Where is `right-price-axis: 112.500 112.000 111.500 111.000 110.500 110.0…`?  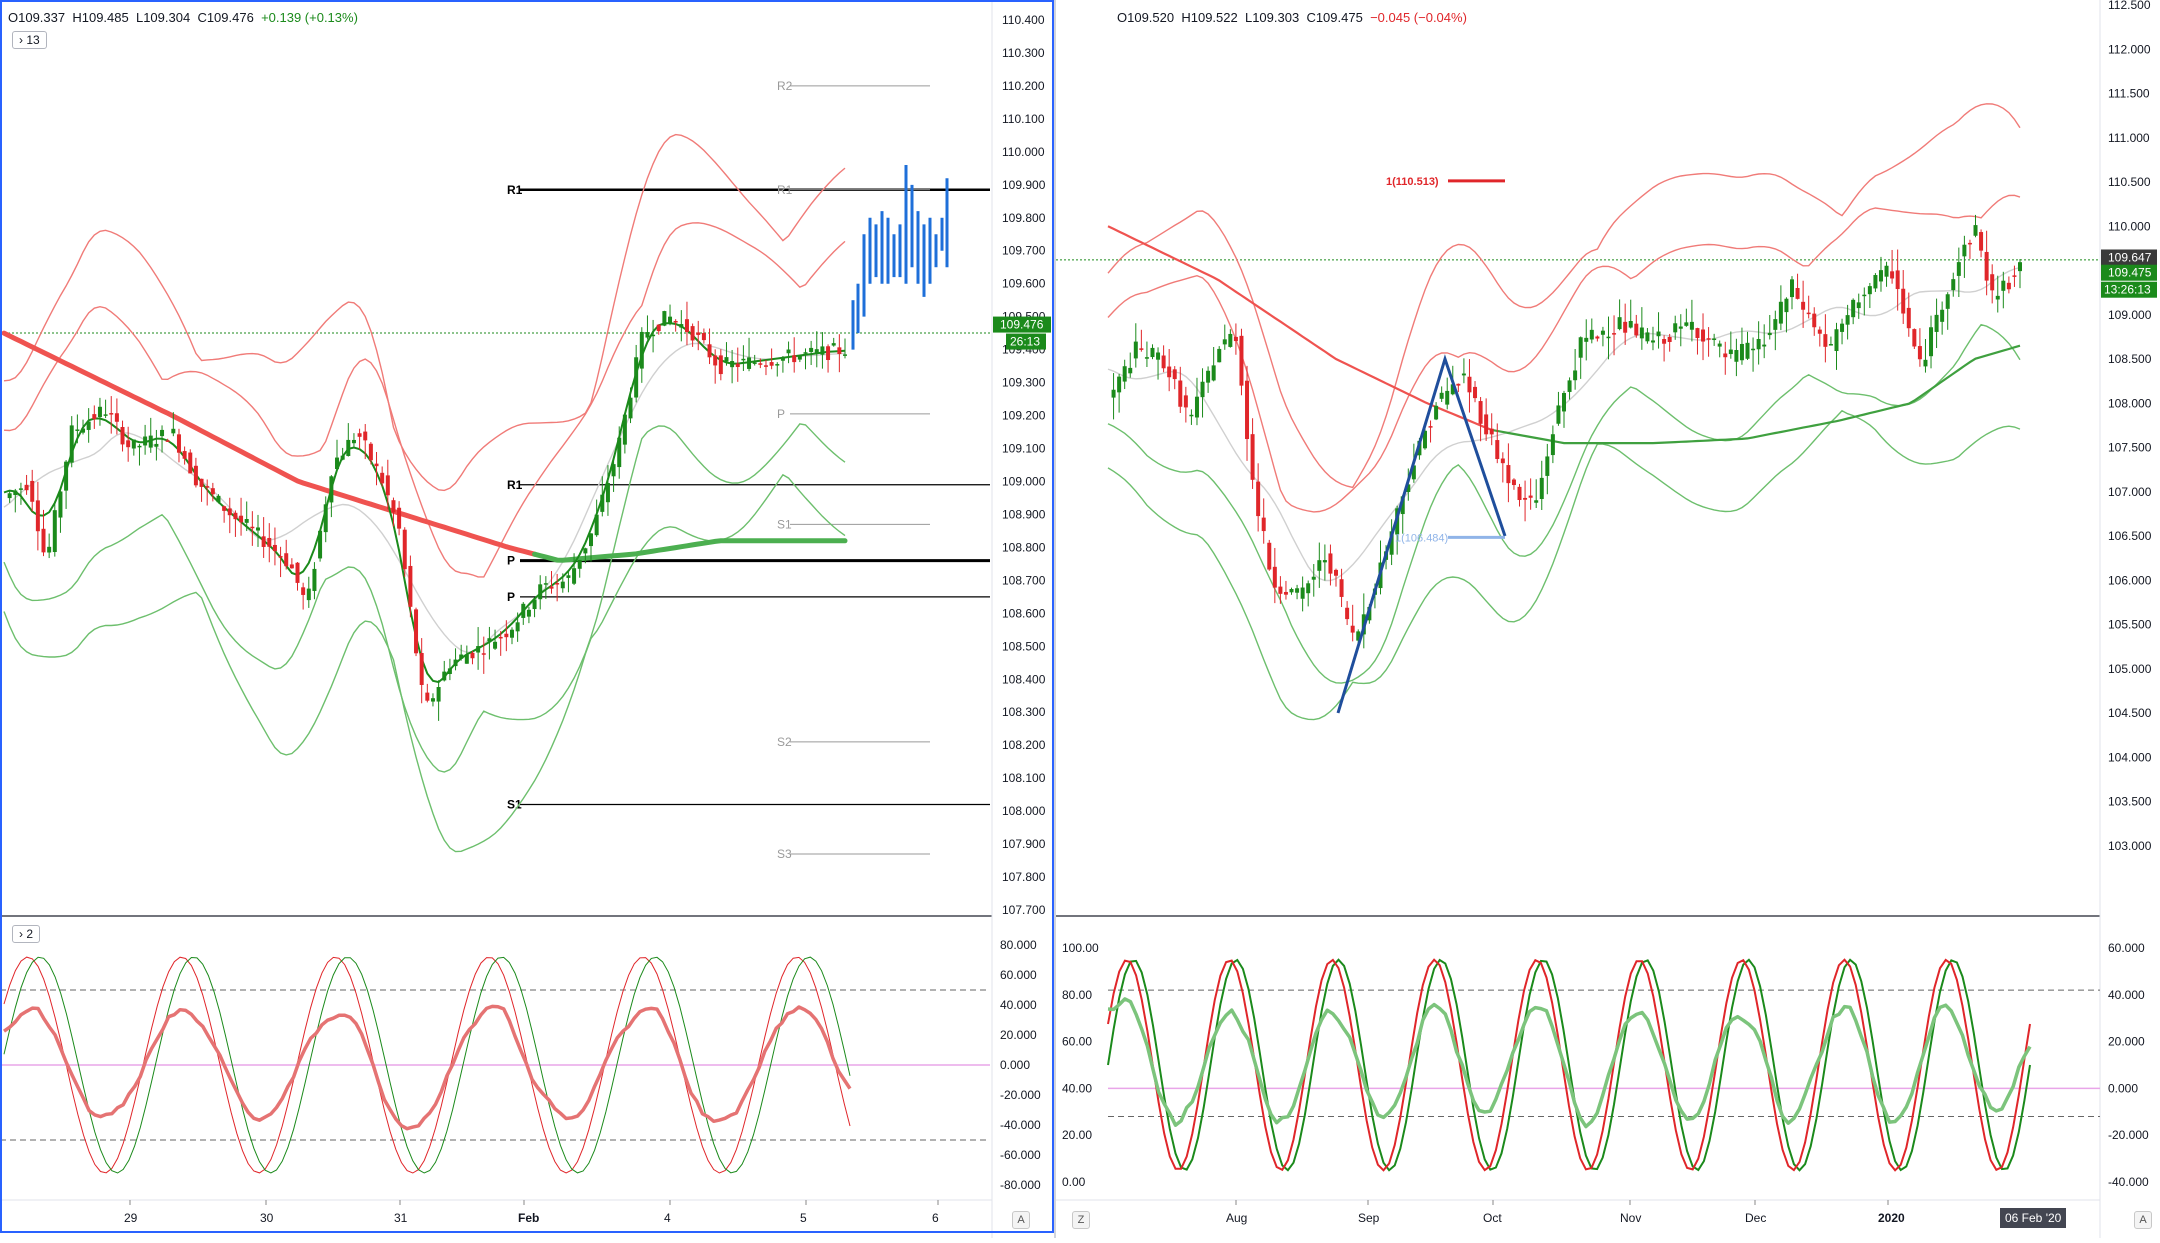
right-price-axis: 112.500 112.000 111.500 111.000 110.500 110.0… is located at coordinates (2130, 426).